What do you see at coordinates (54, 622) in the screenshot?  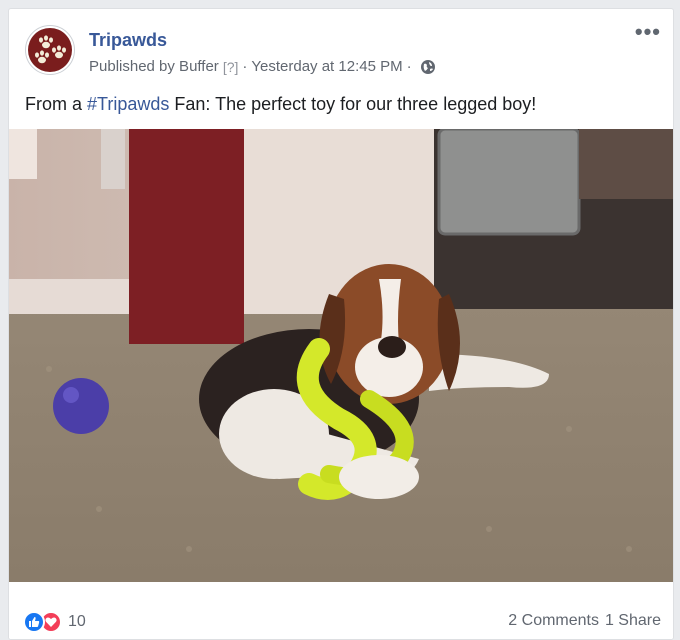 I see `reactions: 10` at bounding box center [54, 622].